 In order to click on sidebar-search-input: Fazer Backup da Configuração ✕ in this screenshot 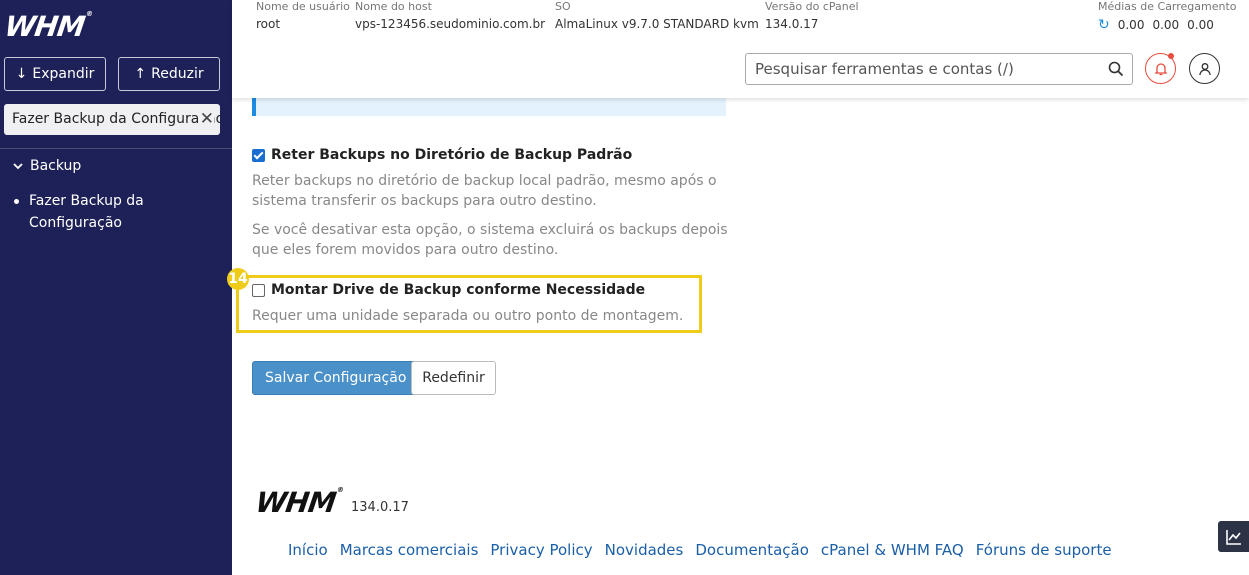, I will do `click(112, 119)`.